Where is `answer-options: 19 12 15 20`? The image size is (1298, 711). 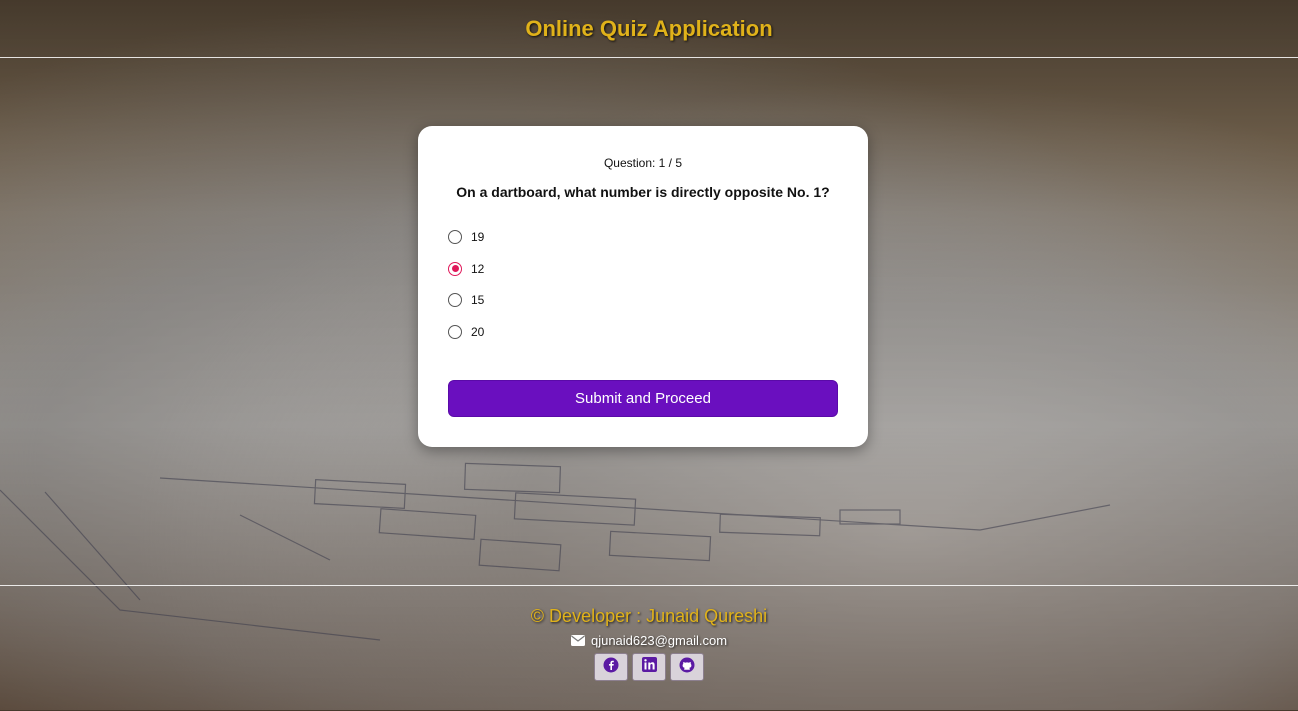
answer-options: 19 12 15 20 is located at coordinates (643, 284).